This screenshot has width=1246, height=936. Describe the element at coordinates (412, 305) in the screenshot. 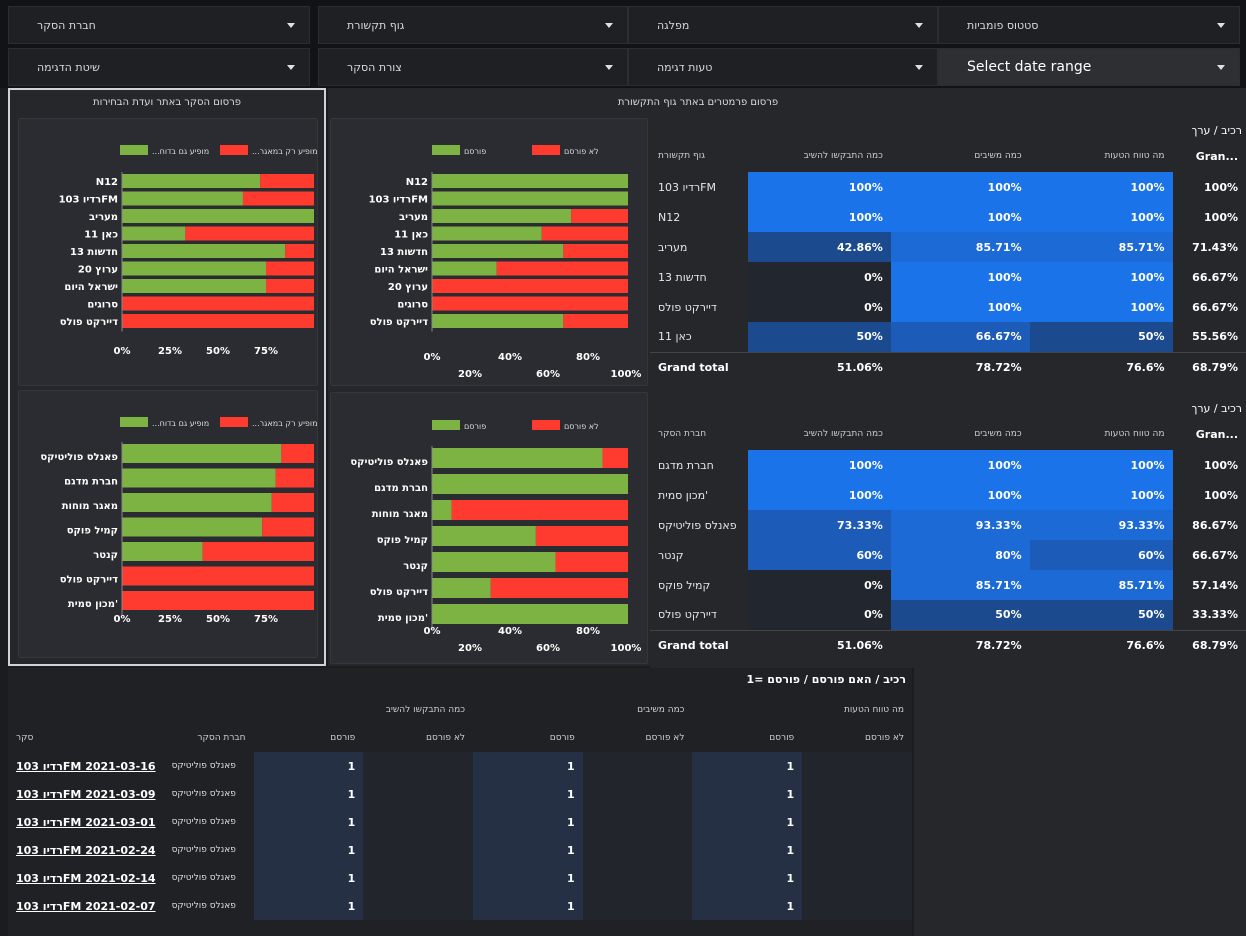

I see `category-label: סרוגים` at that location.